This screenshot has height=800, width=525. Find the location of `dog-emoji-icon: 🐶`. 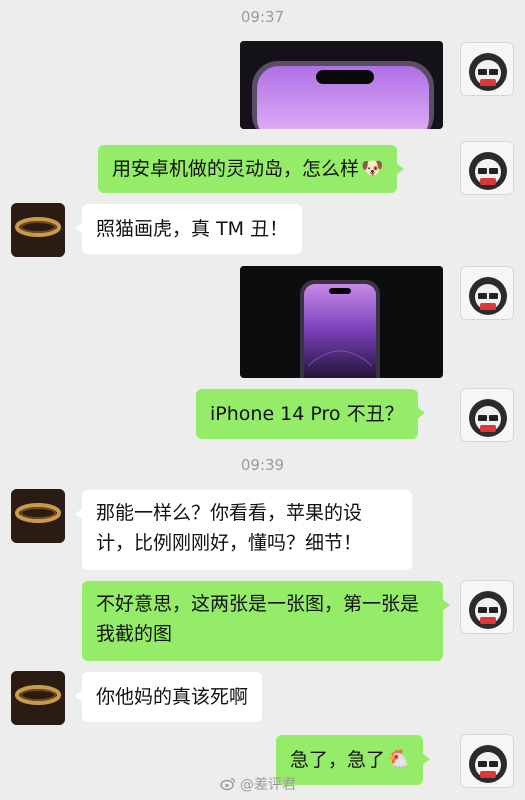

dog-emoji-icon: 🐶 is located at coordinates (372, 168).